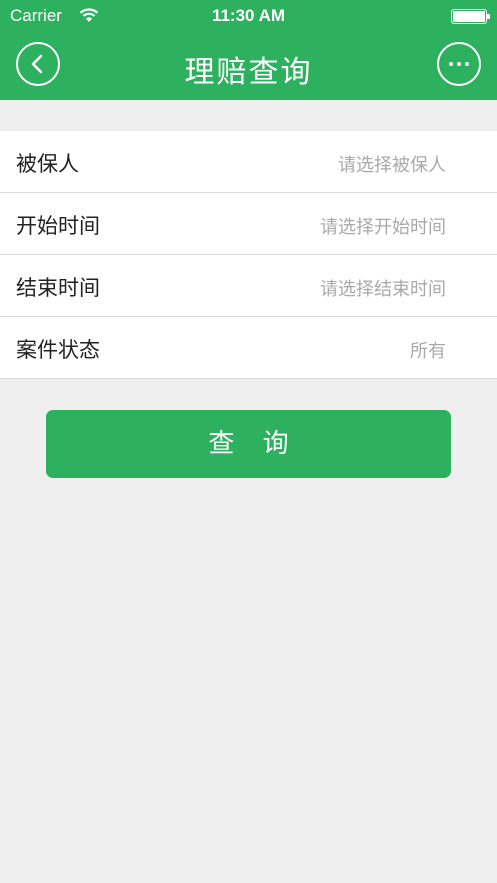 Image resolution: width=497 pixels, height=883 pixels. What do you see at coordinates (248, 224) in the screenshot?
I see `start-time-row: 开始时间 请选择开始时间` at bounding box center [248, 224].